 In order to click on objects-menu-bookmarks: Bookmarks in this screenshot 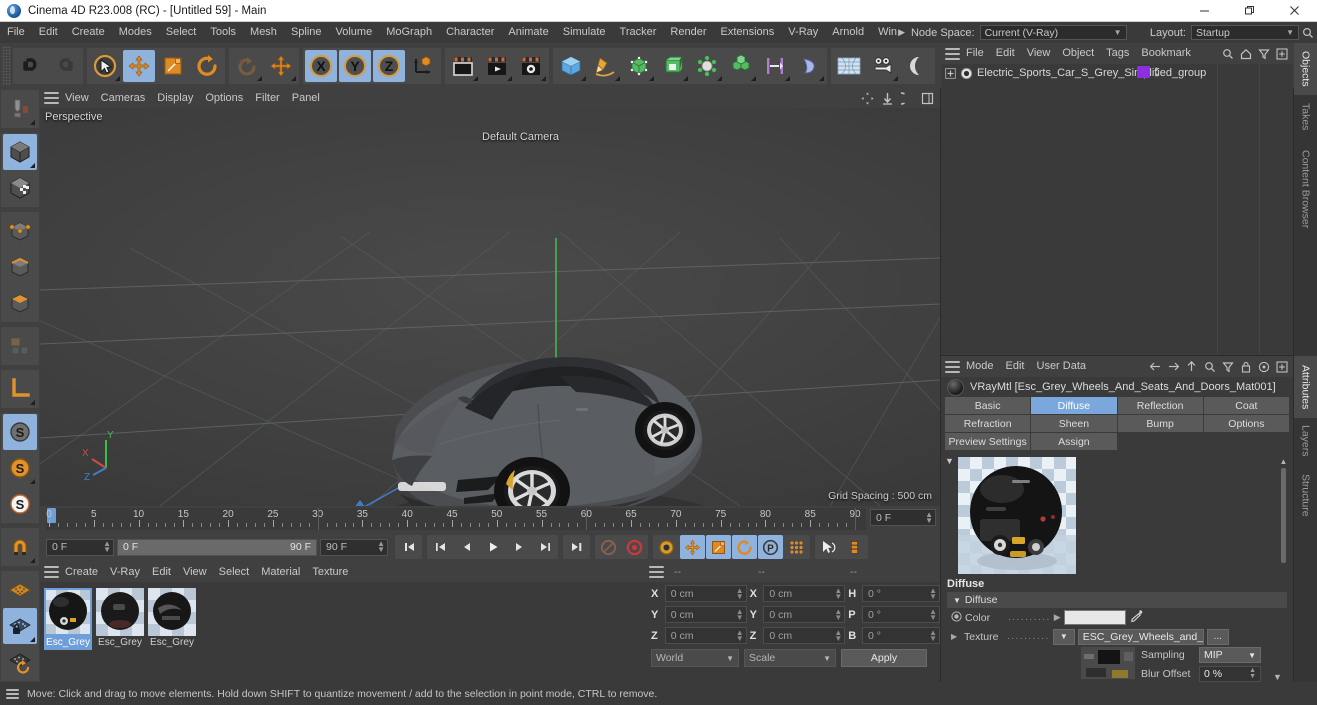, I will do `click(1163, 53)`.